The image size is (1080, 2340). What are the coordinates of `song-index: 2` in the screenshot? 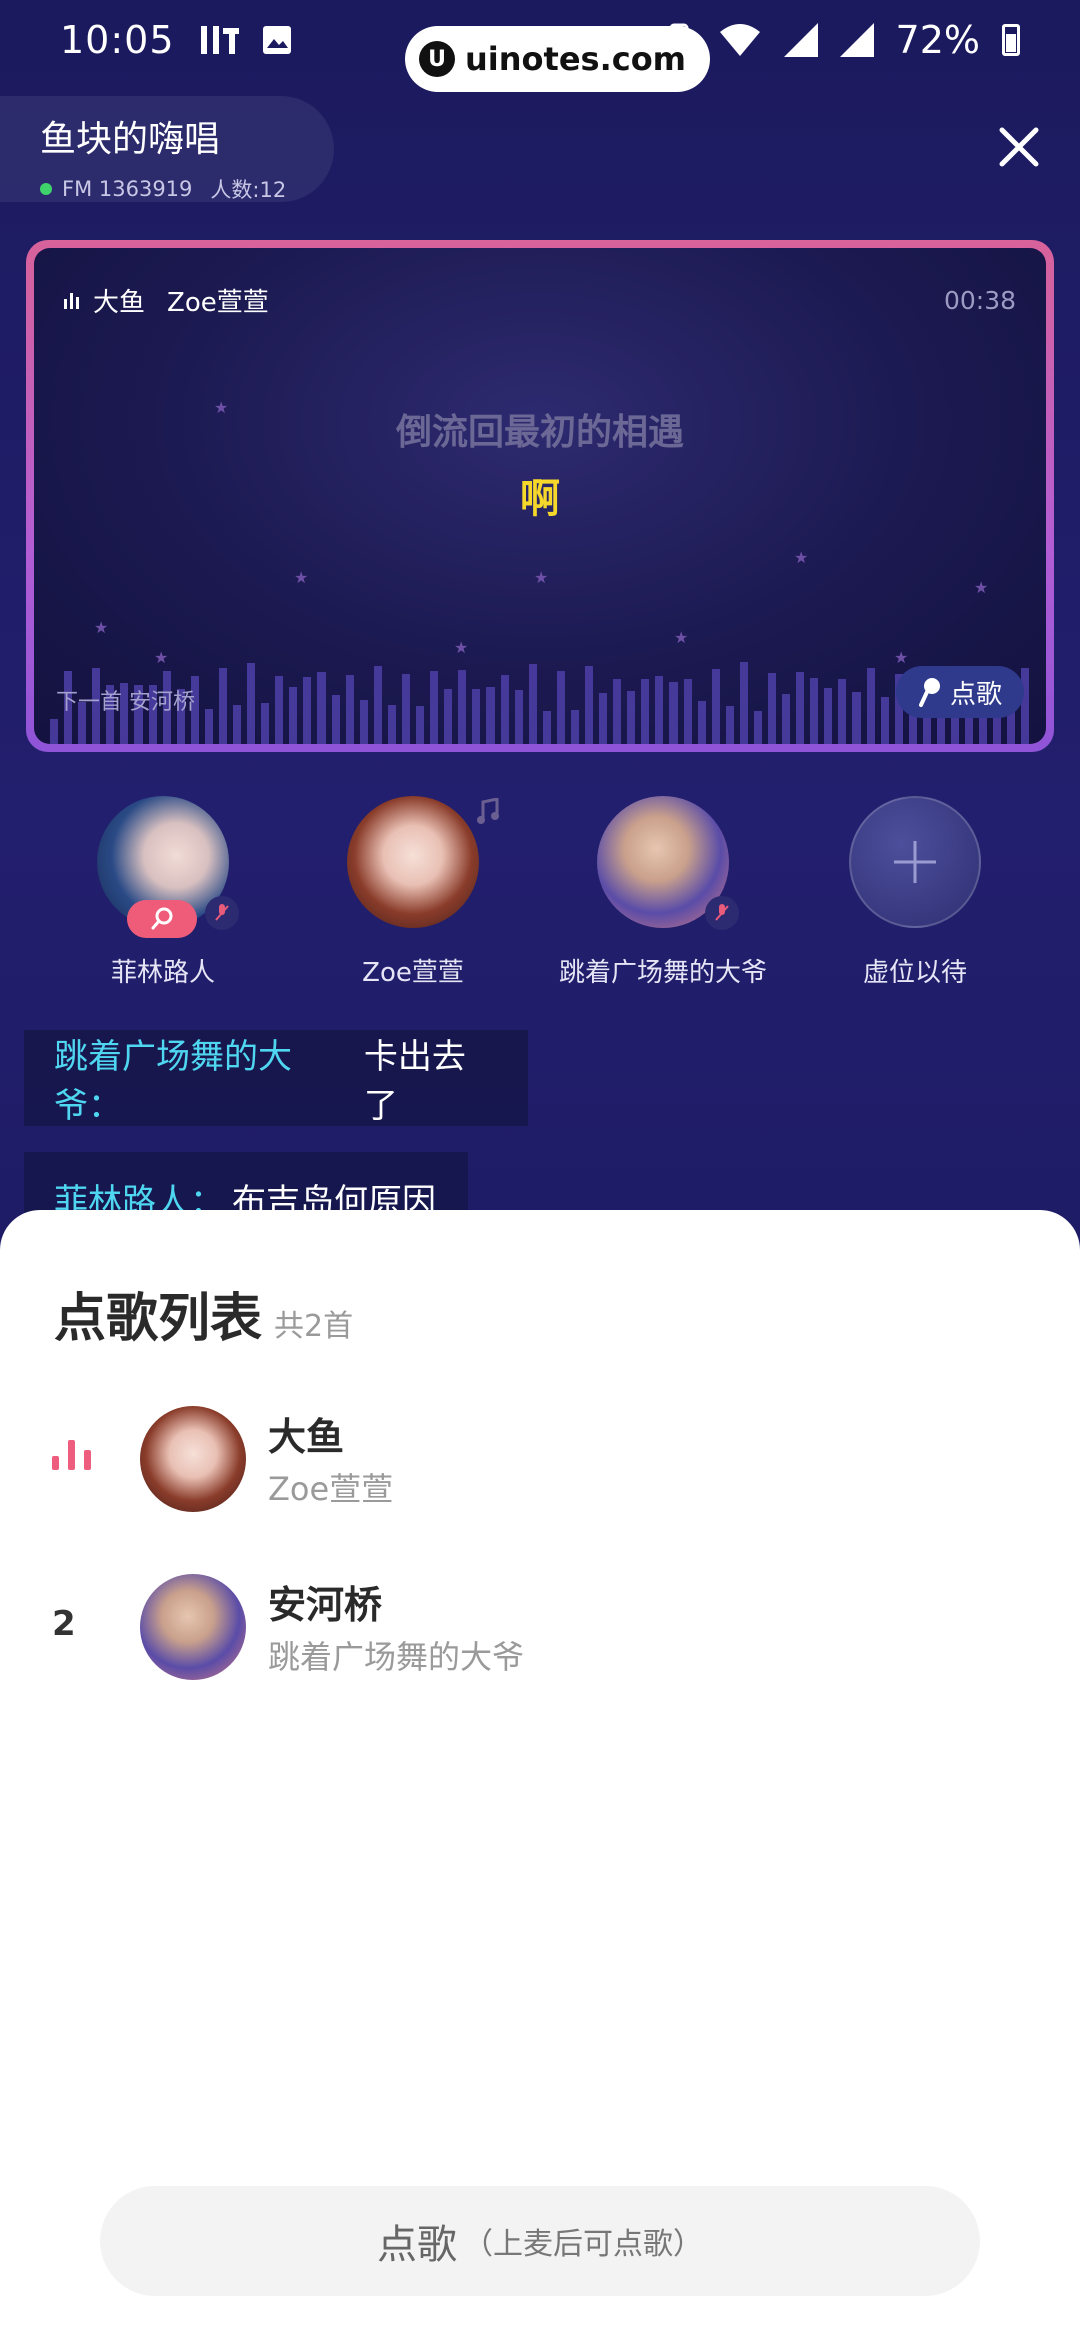 It's located at (64, 1624).